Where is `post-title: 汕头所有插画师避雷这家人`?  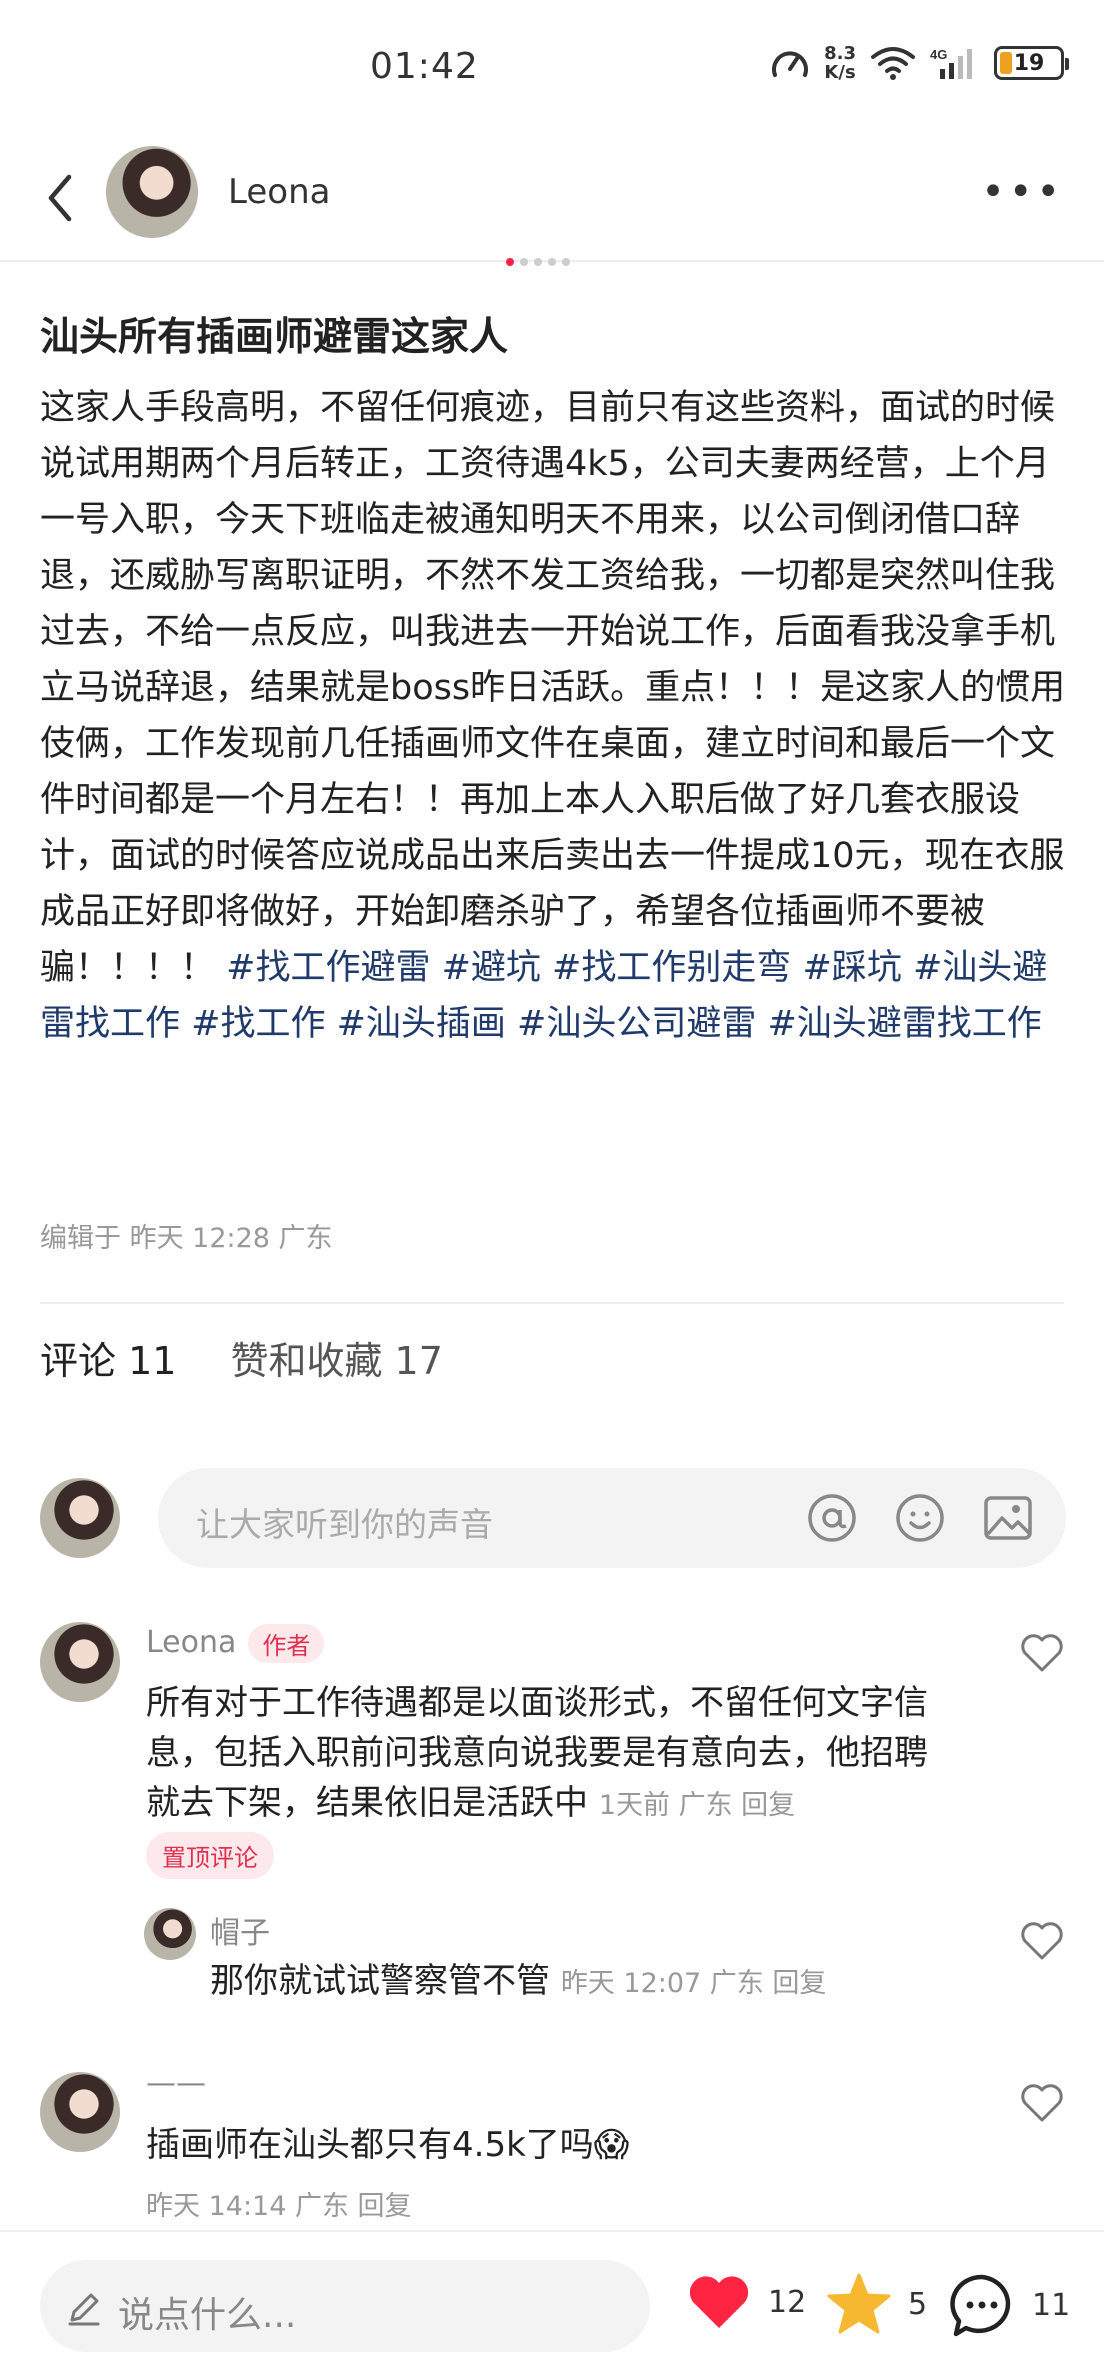 post-title: 汕头所有插画师避雷这家人 is located at coordinates (274, 337).